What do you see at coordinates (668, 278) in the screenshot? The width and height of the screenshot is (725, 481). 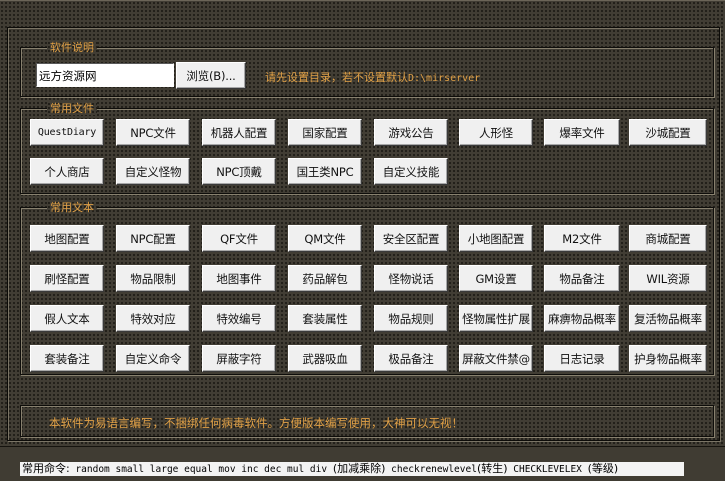 I see `texts-button-15: WIL资源` at bounding box center [668, 278].